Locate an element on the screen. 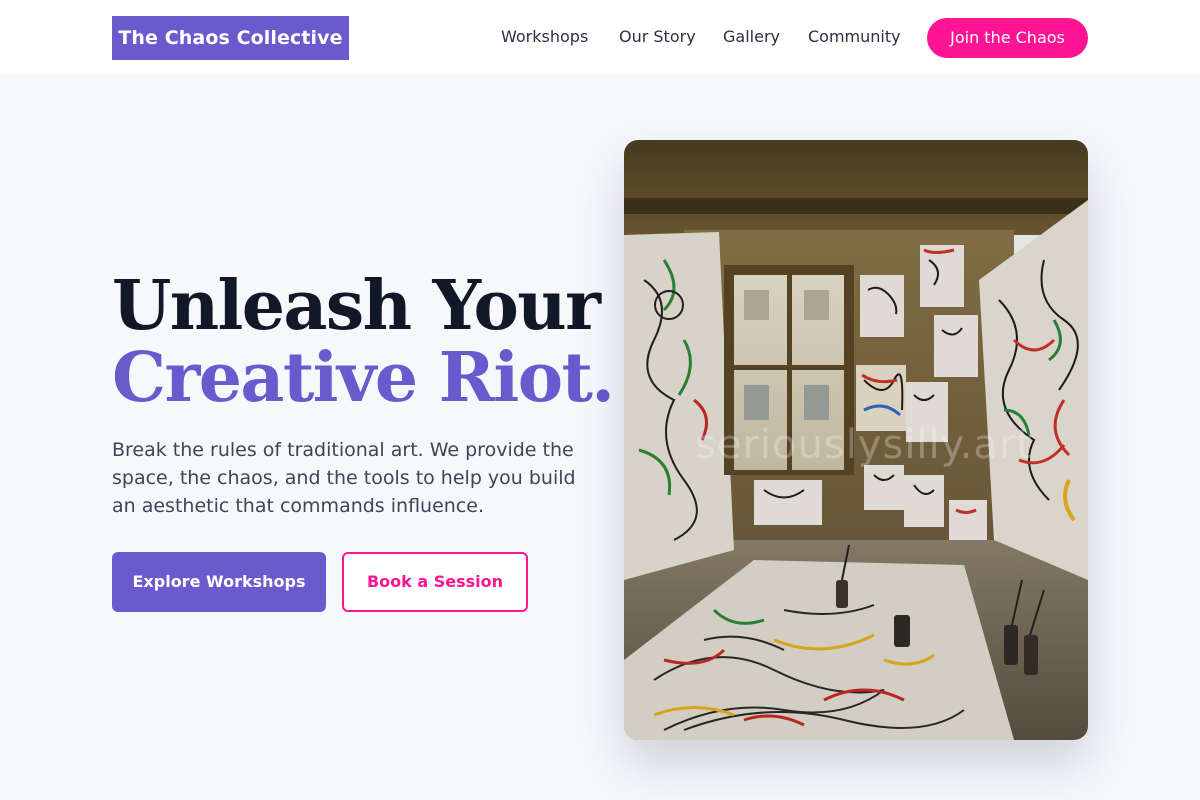  book-session-button: Book a Session is located at coordinates (435, 582).